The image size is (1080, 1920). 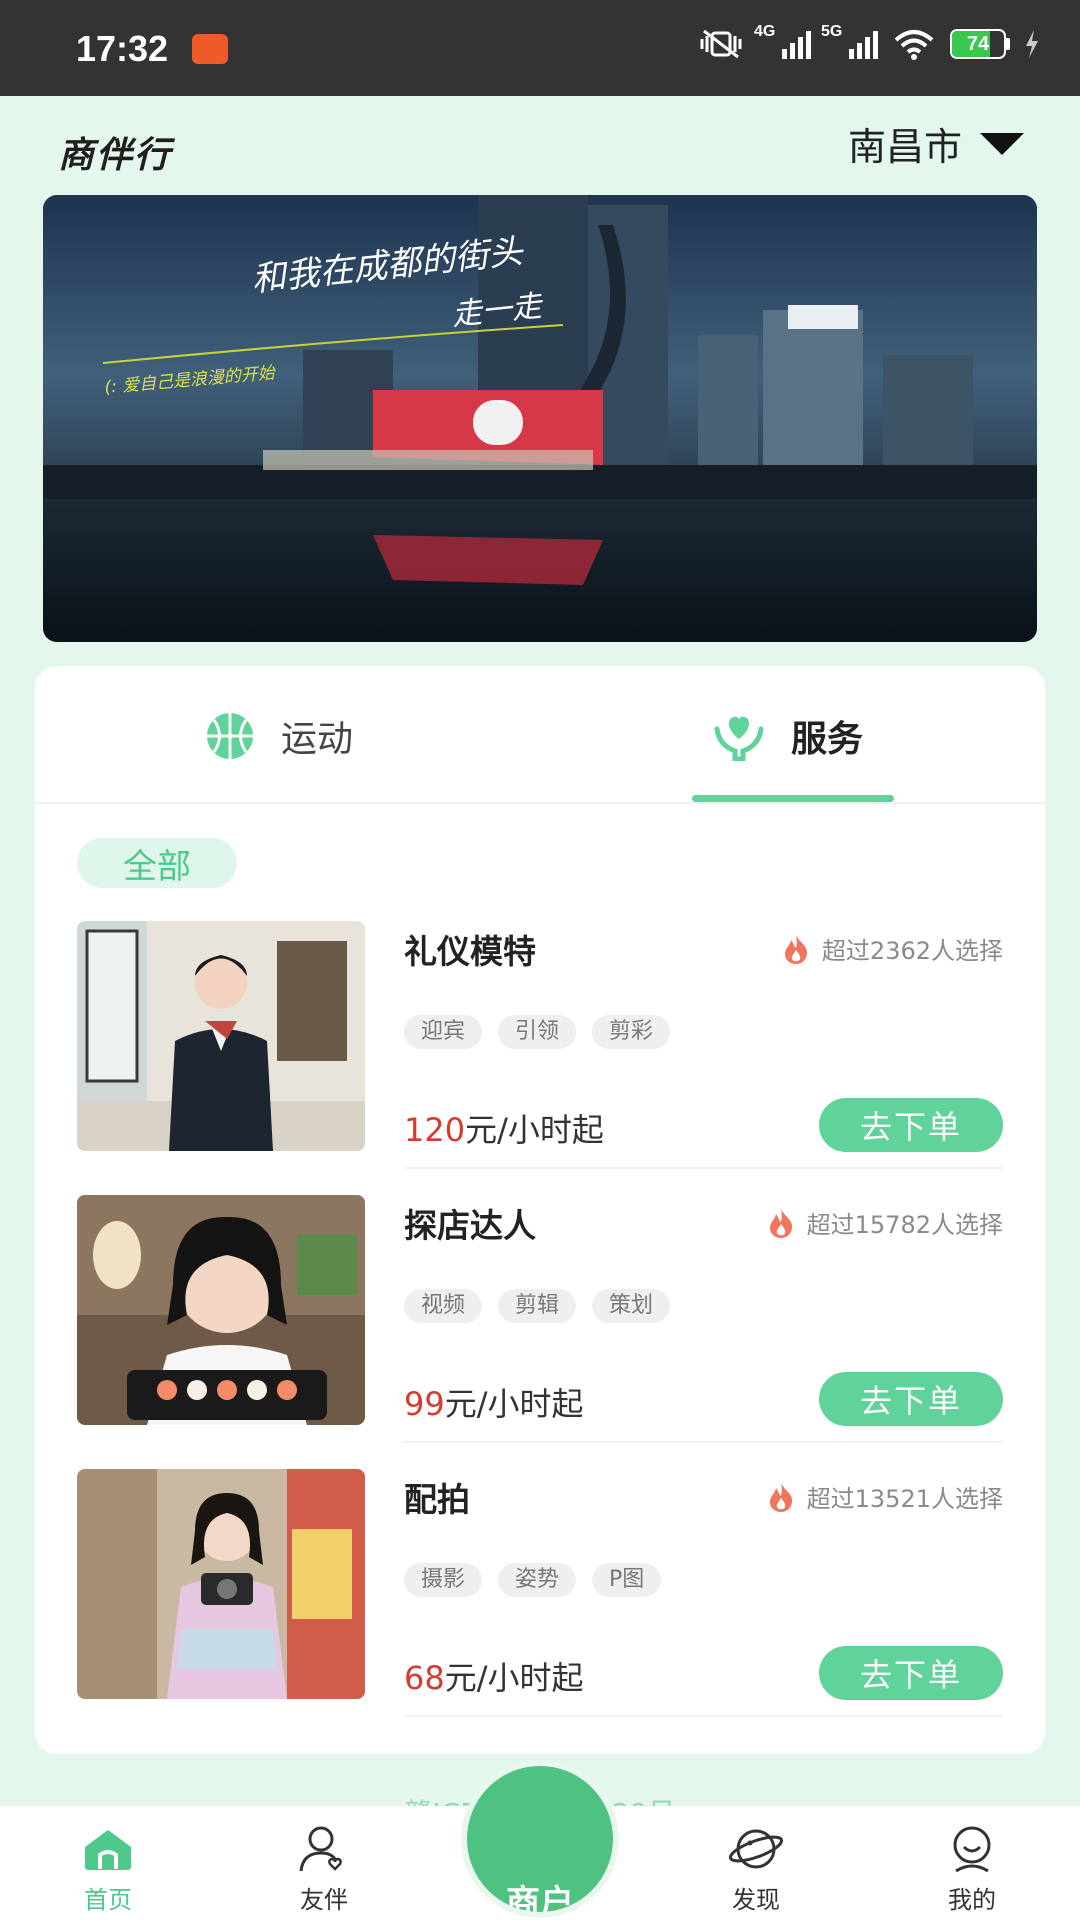 What do you see at coordinates (443, 1032) in the screenshot?
I see `tag: 迎宾` at bounding box center [443, 1032].